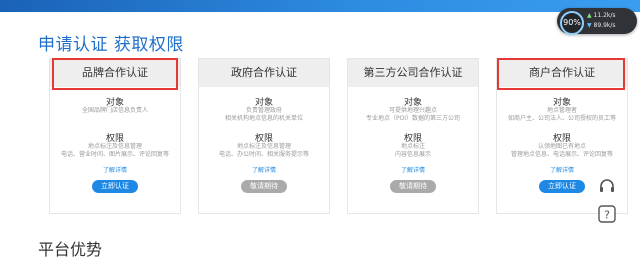  I want to click on permission-desc: 地点标注, so click(412, 146).